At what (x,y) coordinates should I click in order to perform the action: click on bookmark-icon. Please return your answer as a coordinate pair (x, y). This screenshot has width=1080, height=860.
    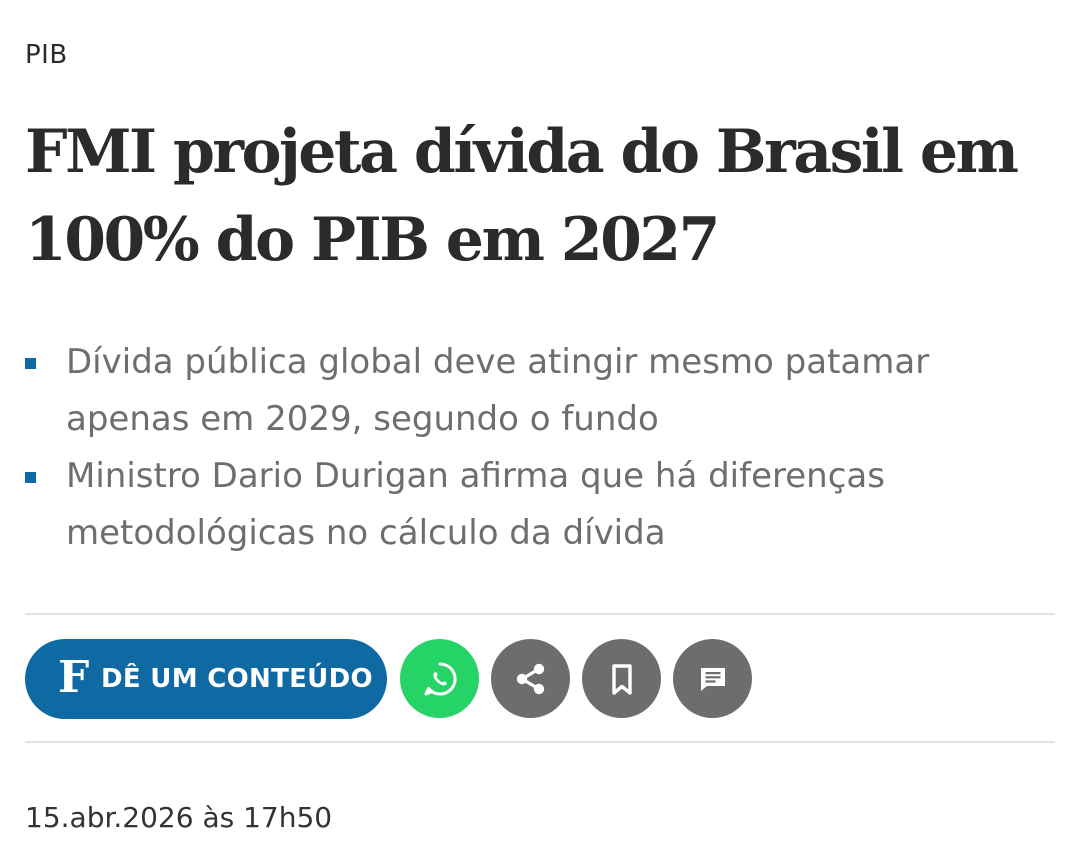
    Looking at the image, I should click on (621, 679).